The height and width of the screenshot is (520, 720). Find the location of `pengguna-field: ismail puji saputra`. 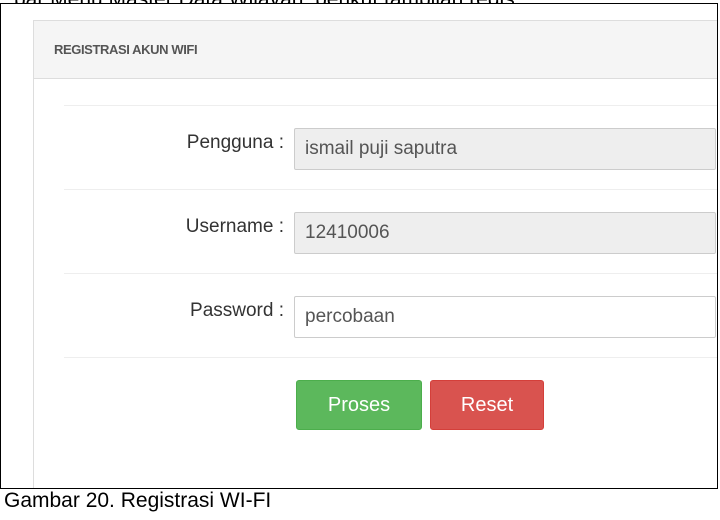

pengguna-field: ismail puji saputra is located at coordinates (505, 149).